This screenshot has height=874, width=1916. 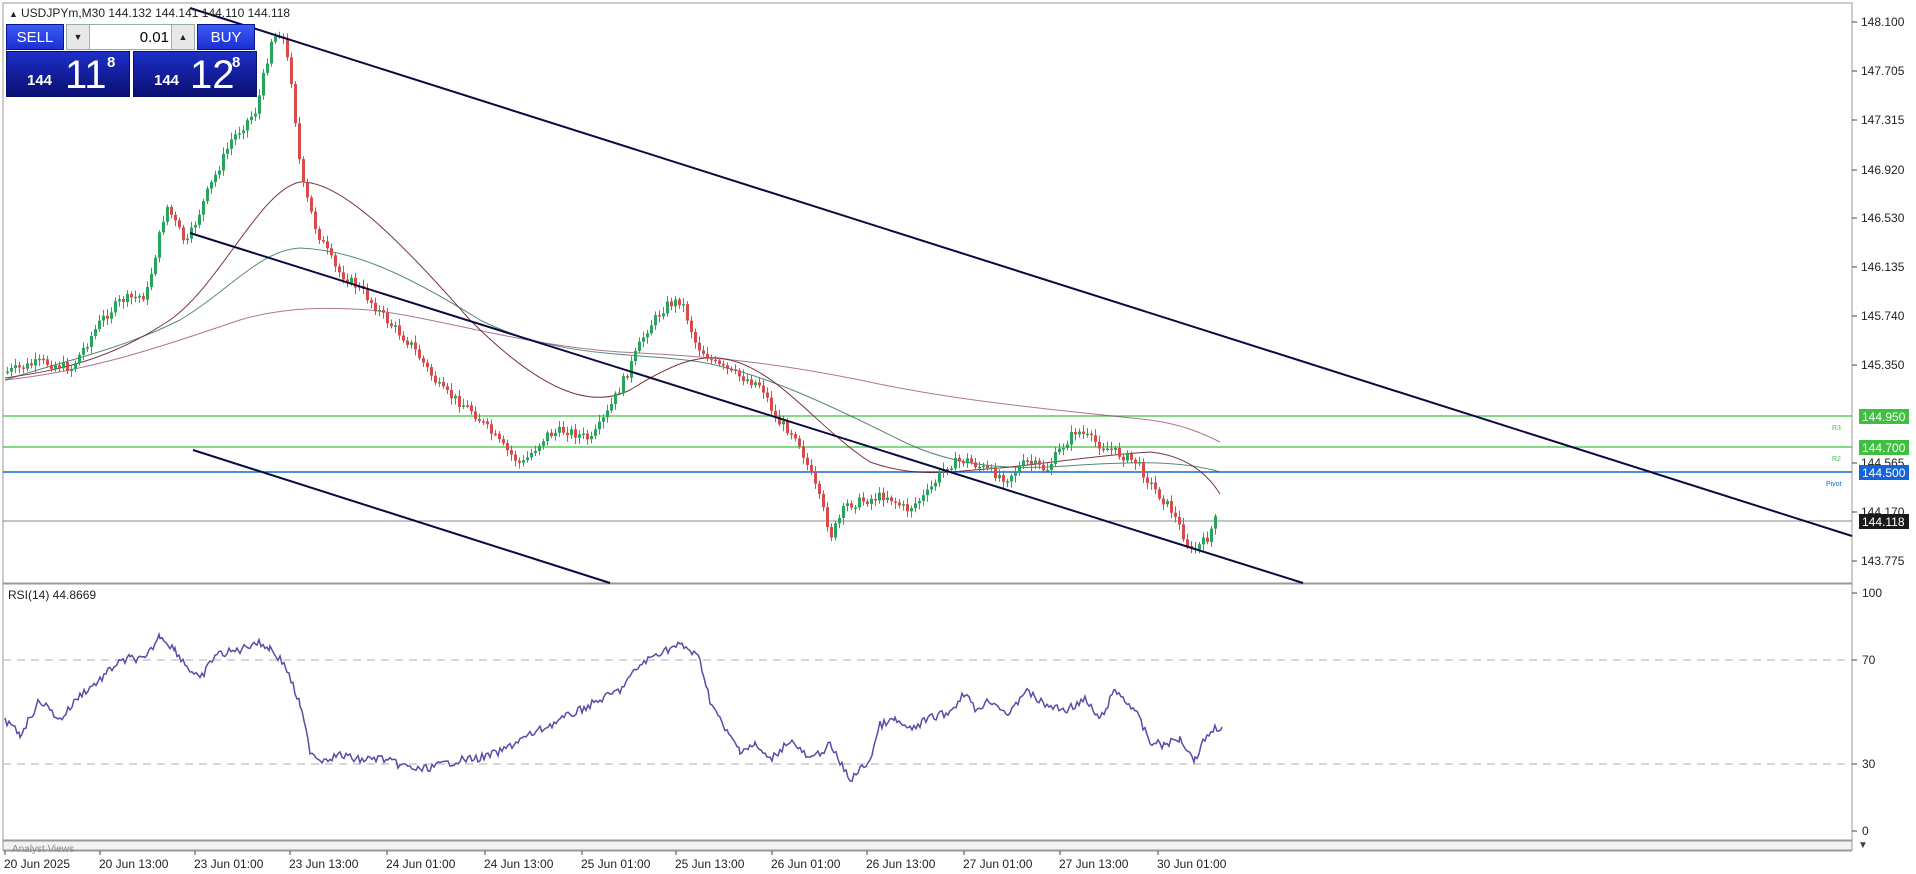 I want to click on time-tick-label: 26 Jun 13:00, so click(x=901, y=864).